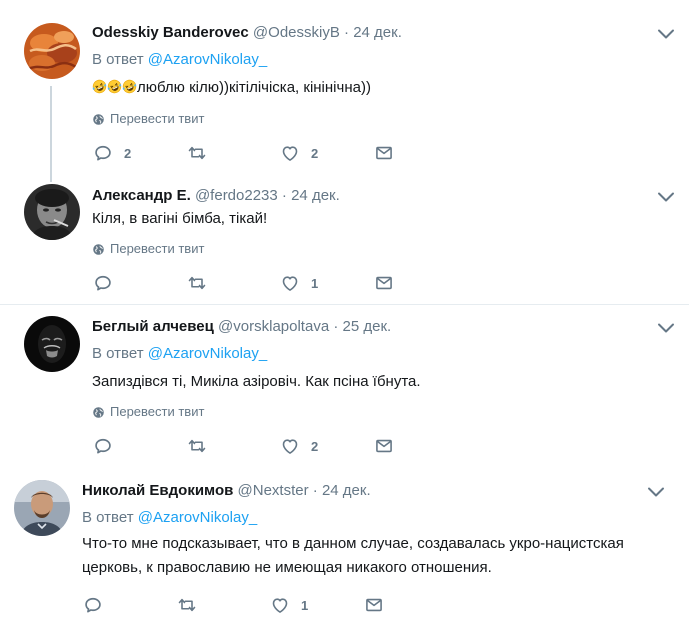 The image size is (689, 635). Describe the element at coordinates (254, 87) in the screenshot. I see `tweet-text-body: люблю кілю))кітілічіска, кінінічна))` at that location.